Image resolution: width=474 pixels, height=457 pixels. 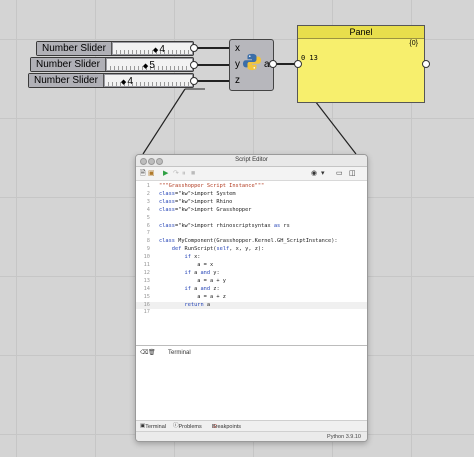 I want to click on line-number: 9, so click(x=148, y=249).